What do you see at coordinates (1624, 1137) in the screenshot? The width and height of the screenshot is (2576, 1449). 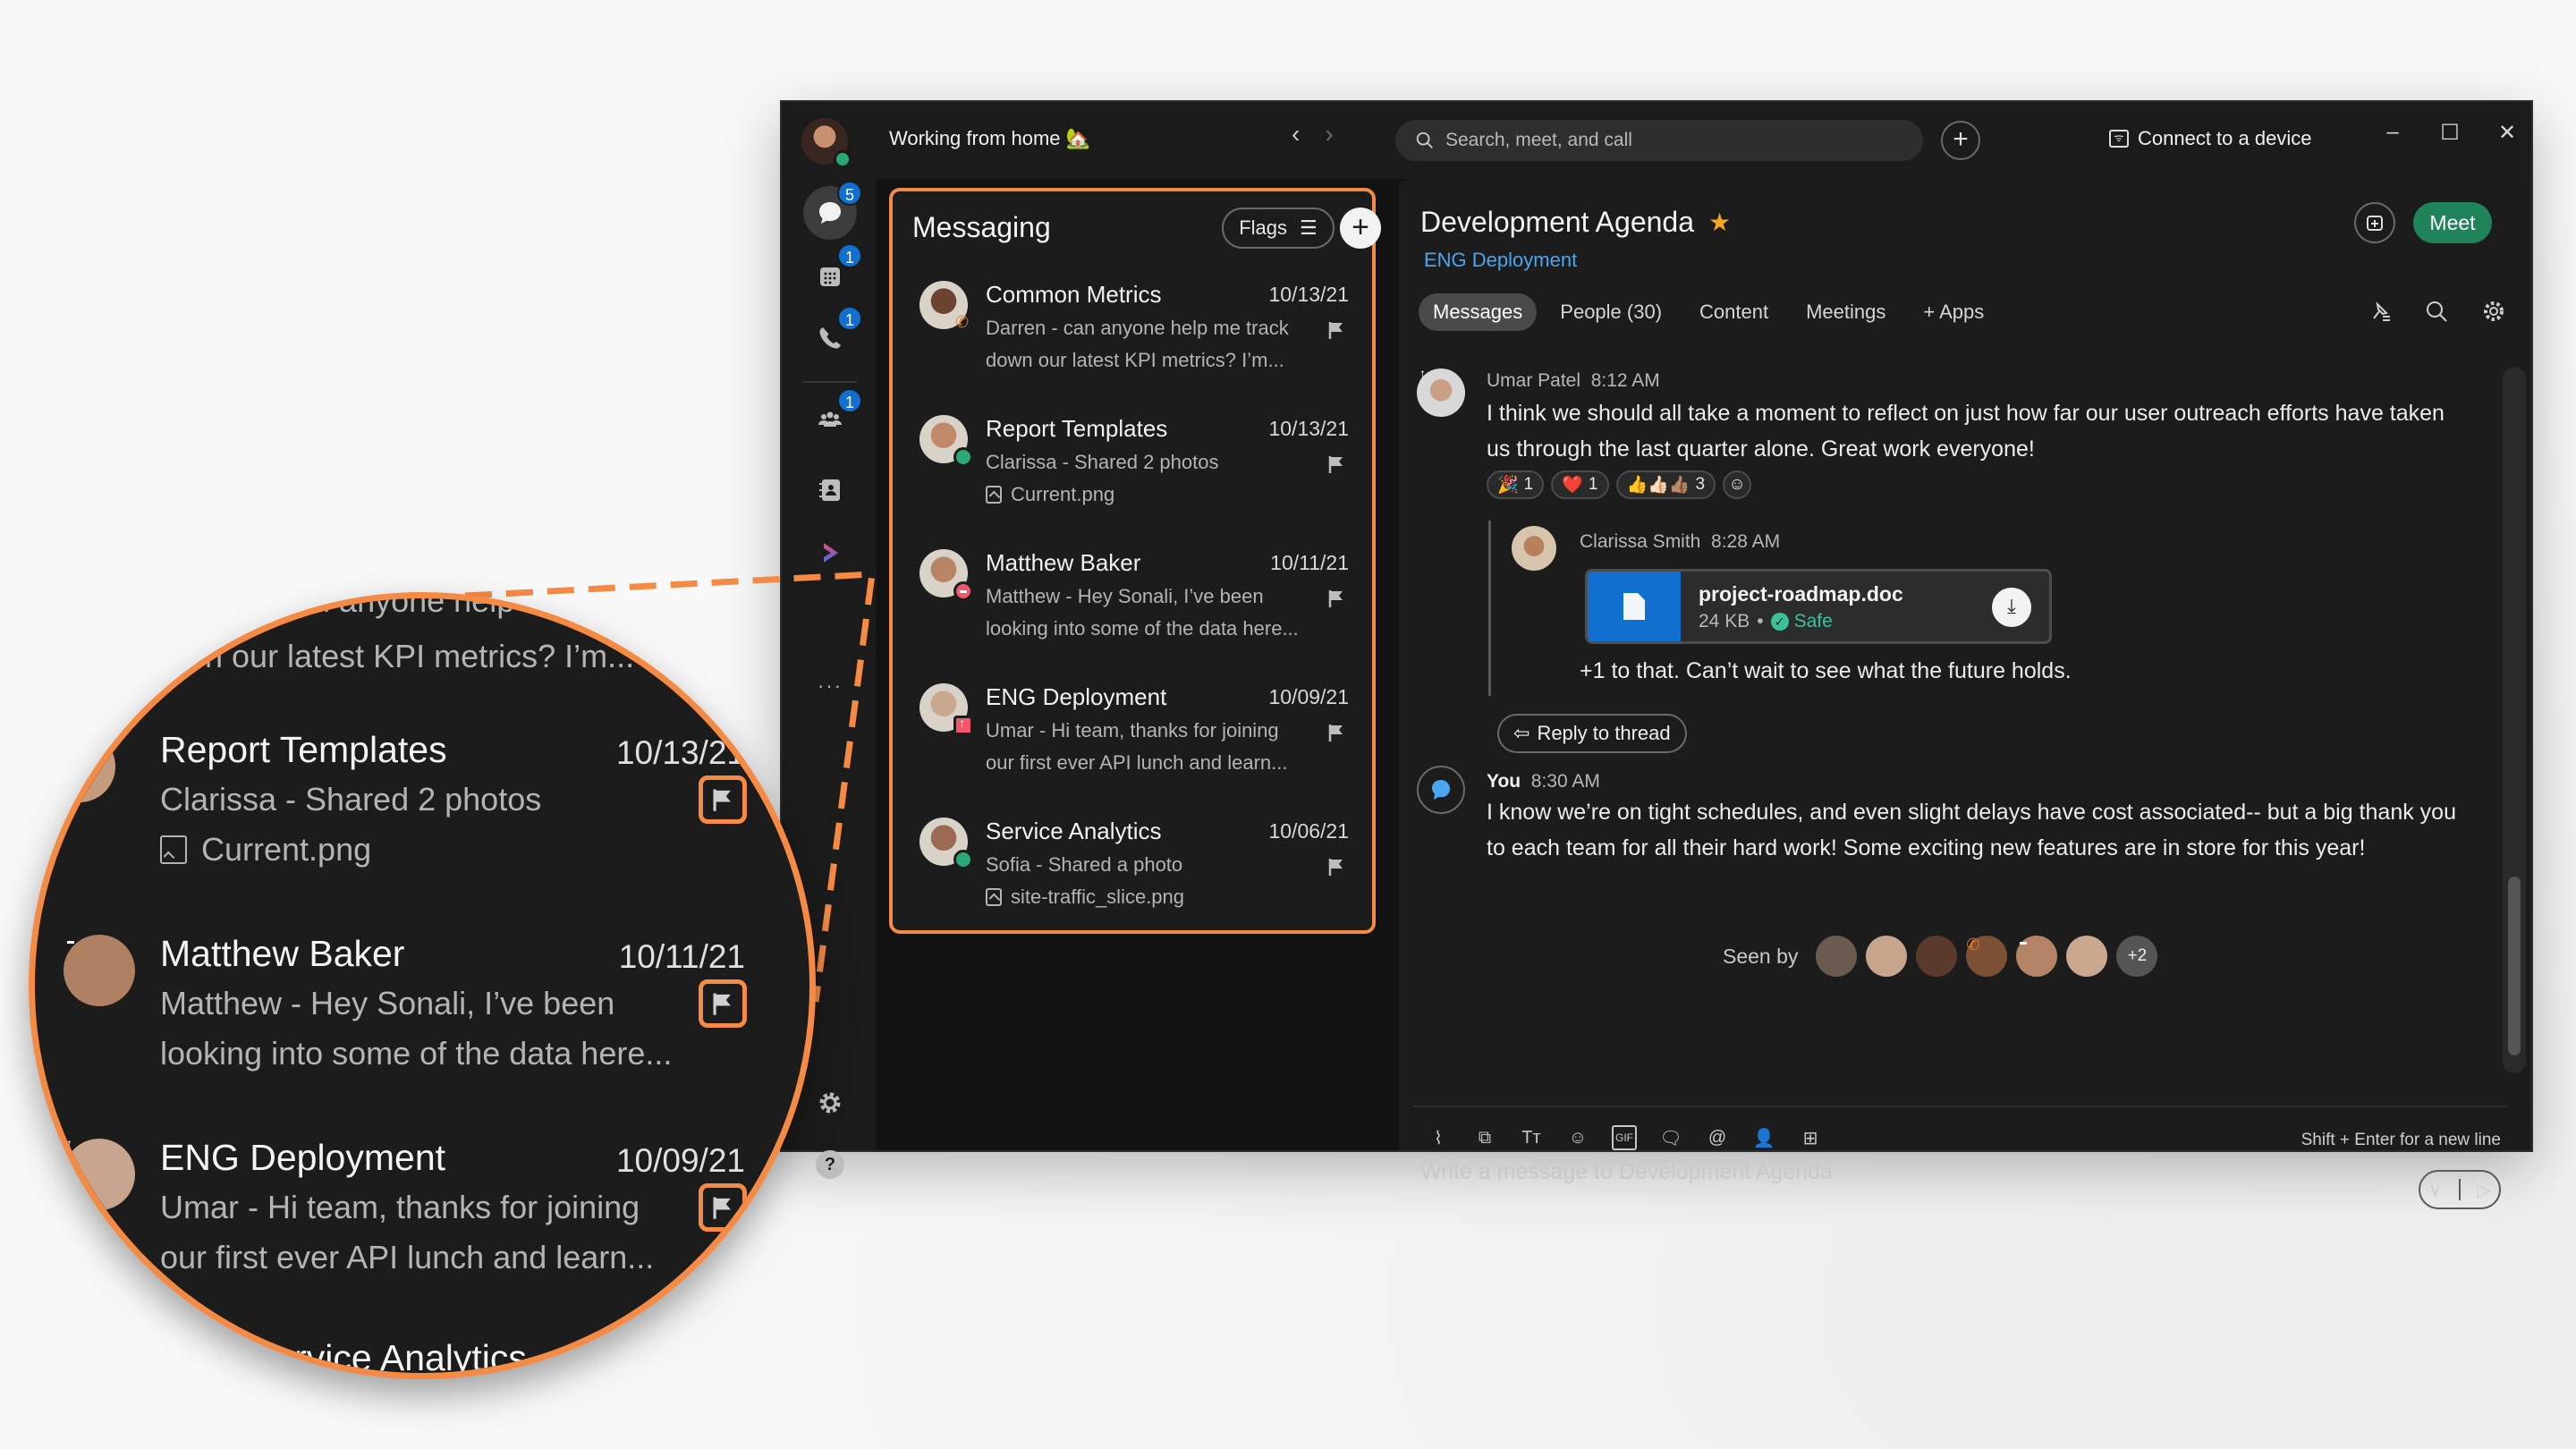 I see `gif-icon: GIF` at bounding box center [1624, 1137].